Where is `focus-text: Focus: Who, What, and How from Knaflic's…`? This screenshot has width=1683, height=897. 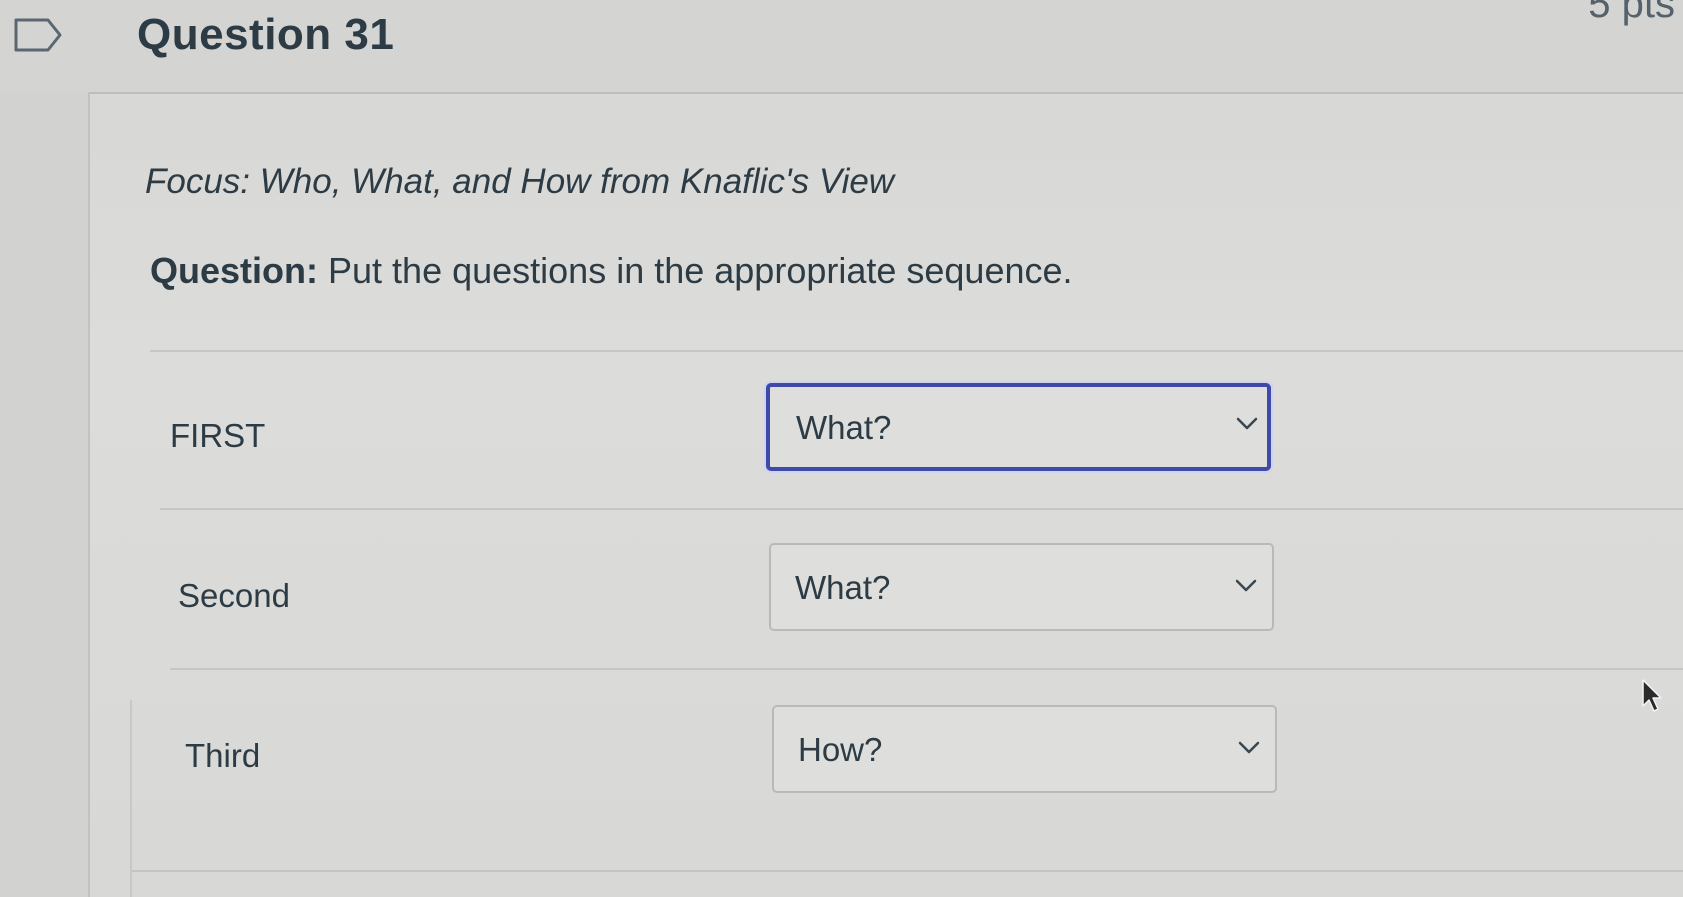 focus-text: Focus: Who, What, and How from Knaflic's… is located at coordinates (520, 181).